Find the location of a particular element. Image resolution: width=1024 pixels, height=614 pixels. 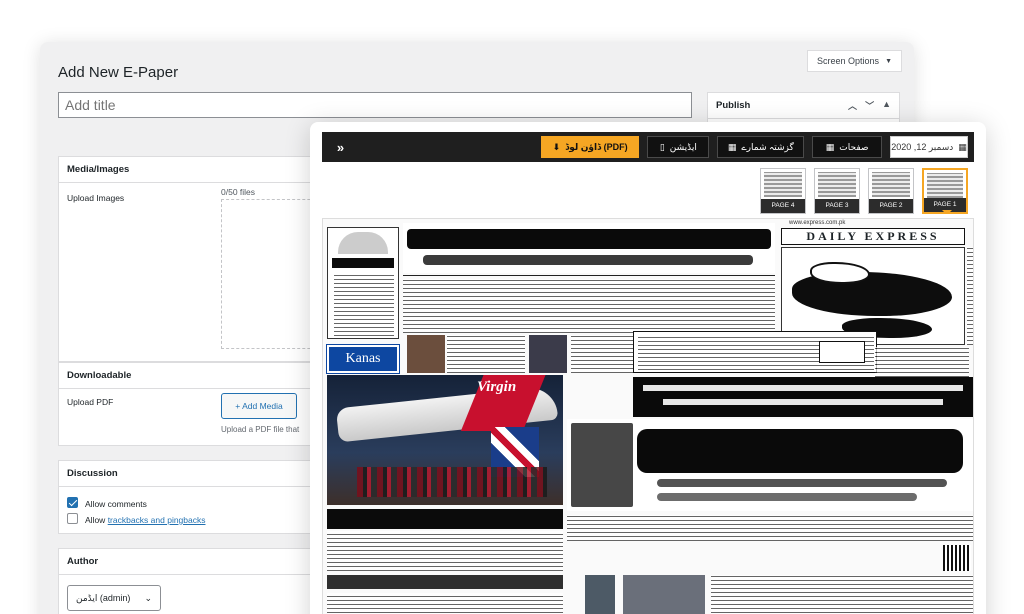

page-thumb-2: PAGE 2 is located at coordinates (891, 191).